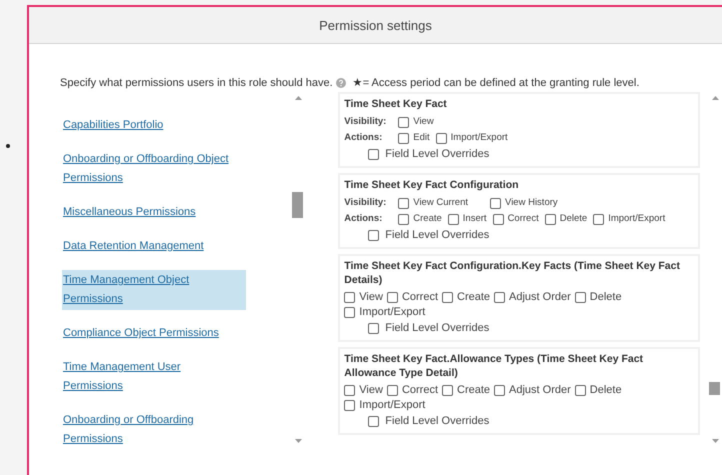  I want to click on category-link: Capabilities Portfolio, so click(154, 125).